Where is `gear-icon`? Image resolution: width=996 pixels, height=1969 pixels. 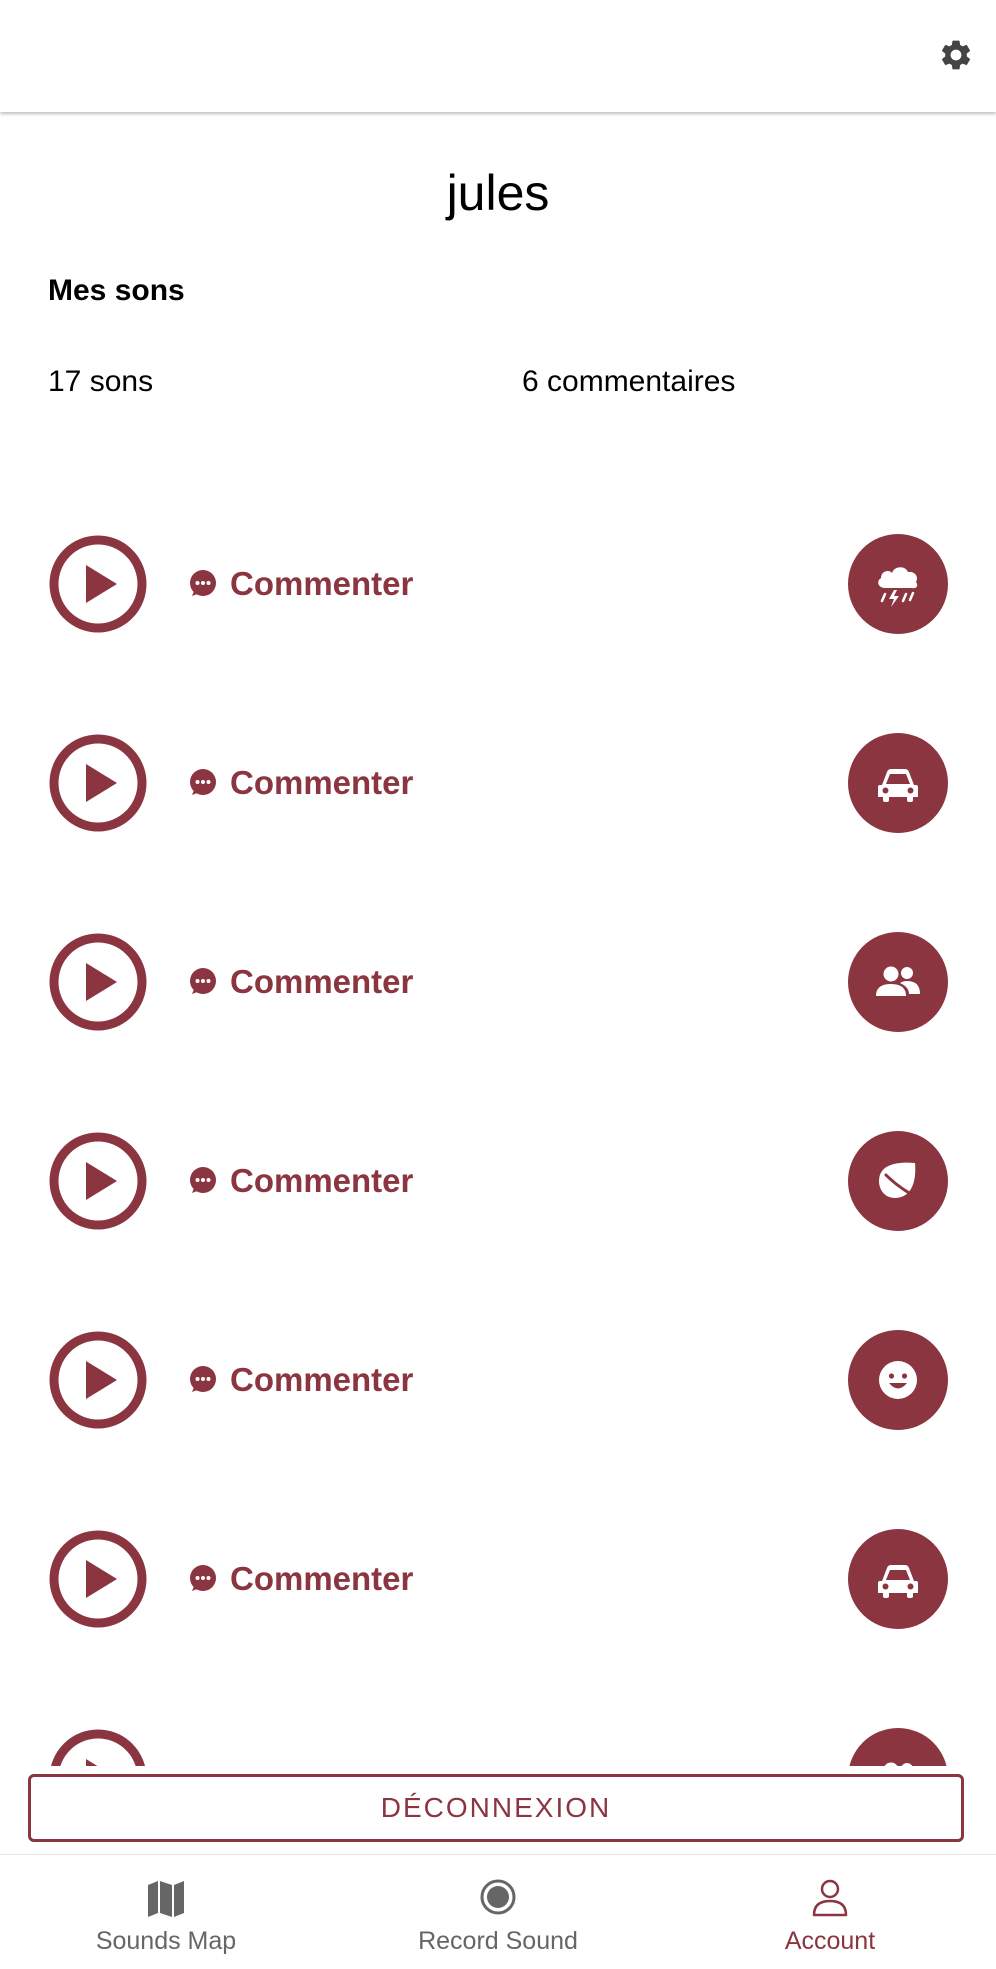
gear-icon is located at coordinates (956, 55).